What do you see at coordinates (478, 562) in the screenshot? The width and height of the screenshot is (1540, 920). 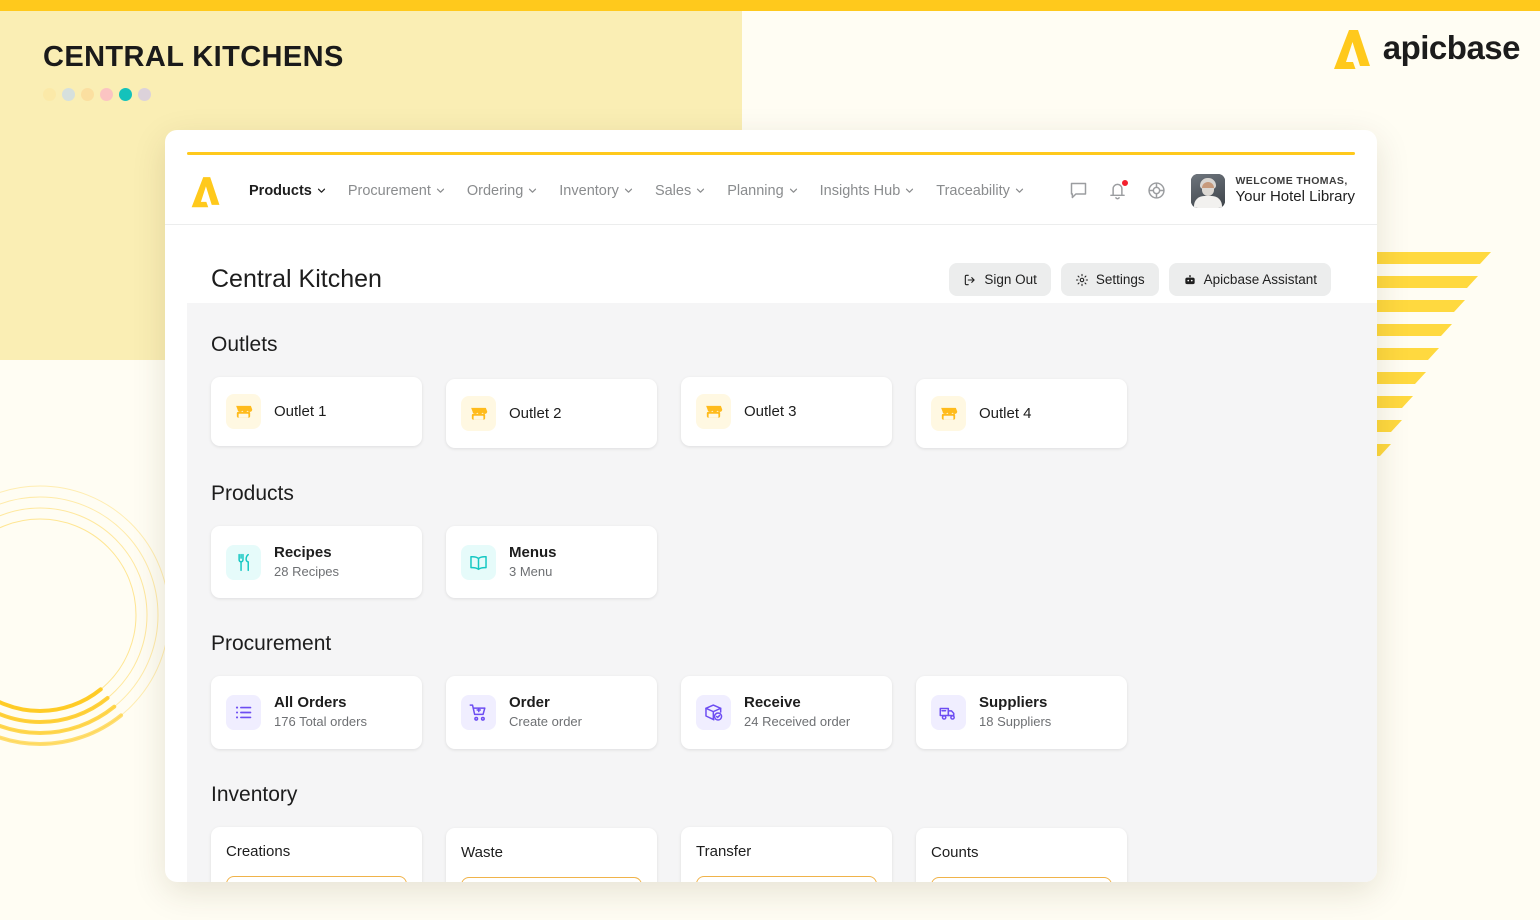 I see `open-book-icon` at bounding box center [478, 562].